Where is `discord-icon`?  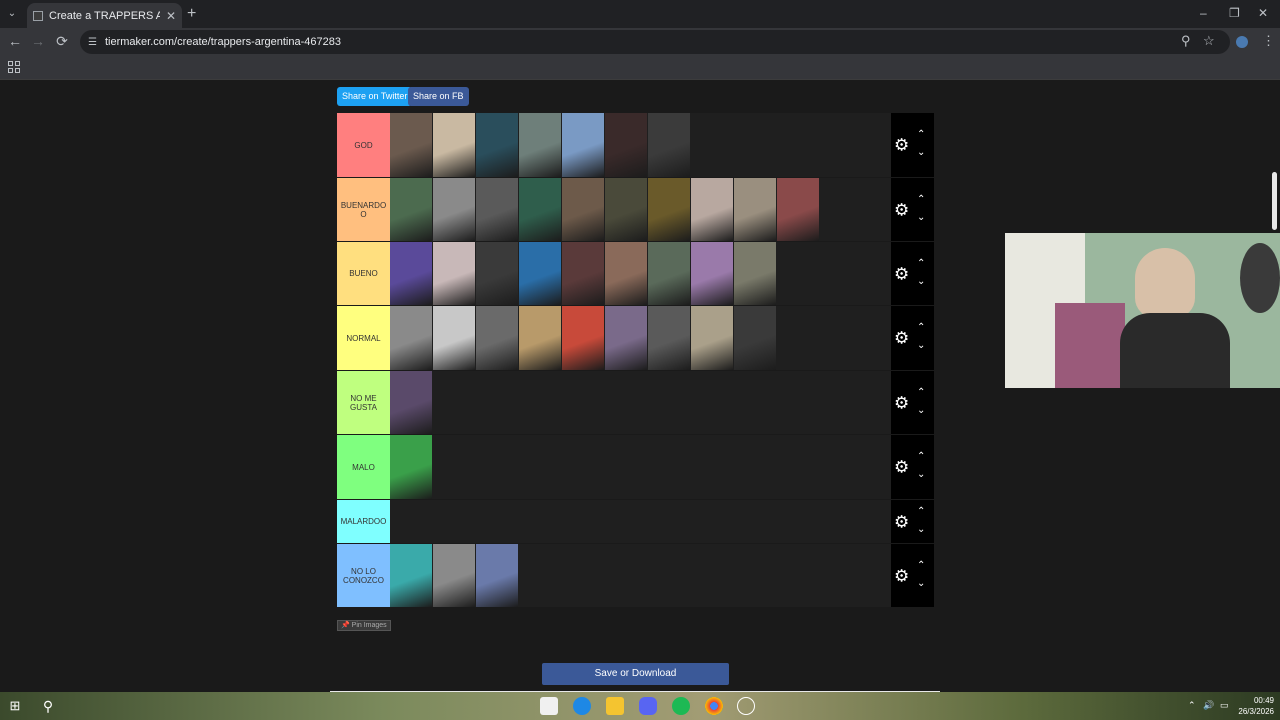
discord-icon is located at coordinates (648, 706).